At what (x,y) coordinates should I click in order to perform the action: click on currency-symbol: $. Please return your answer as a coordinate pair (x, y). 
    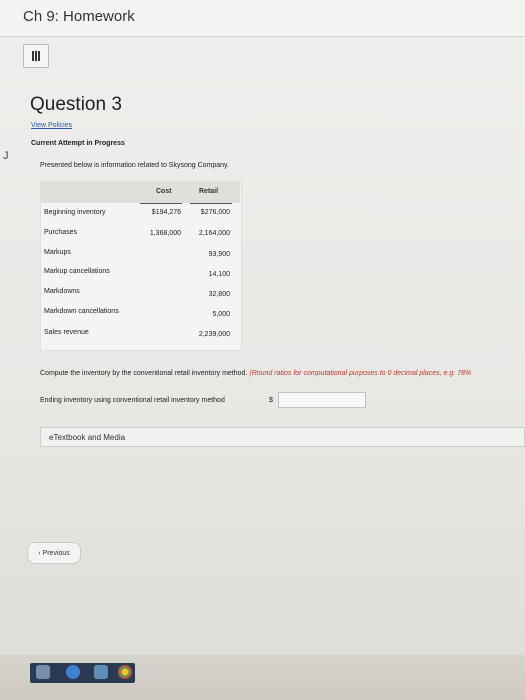
    Looking at the image, I should click on (271, 400).